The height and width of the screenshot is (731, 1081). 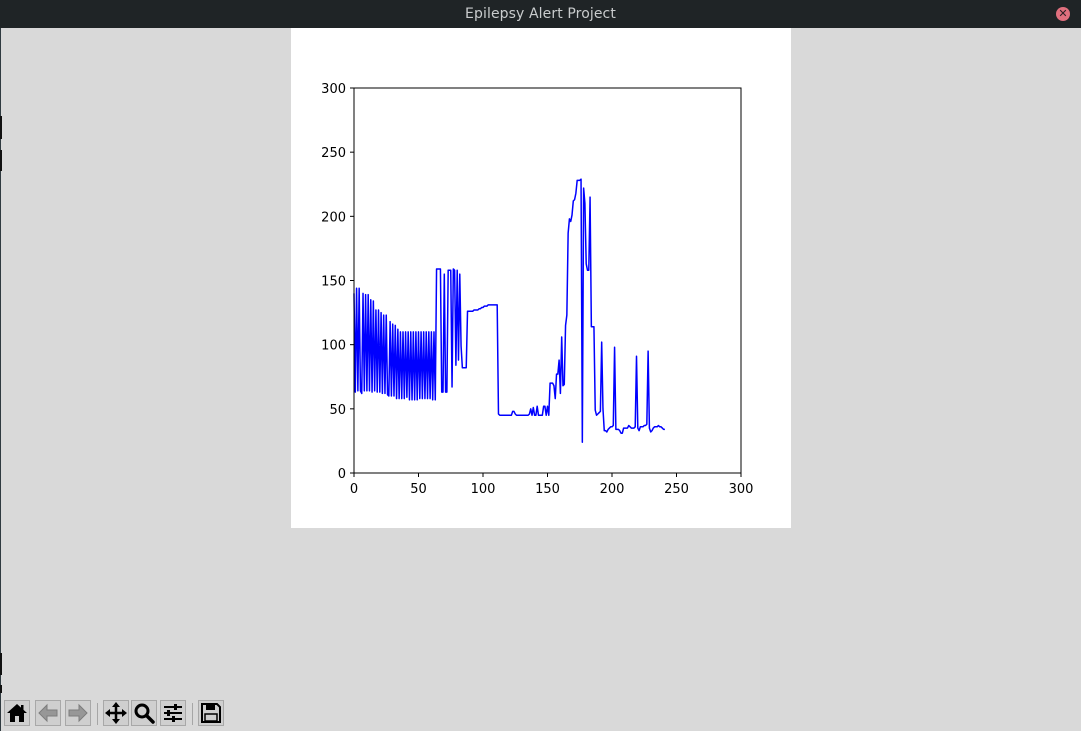 I want to click on sliders-icon, so click(x=173, y=713).